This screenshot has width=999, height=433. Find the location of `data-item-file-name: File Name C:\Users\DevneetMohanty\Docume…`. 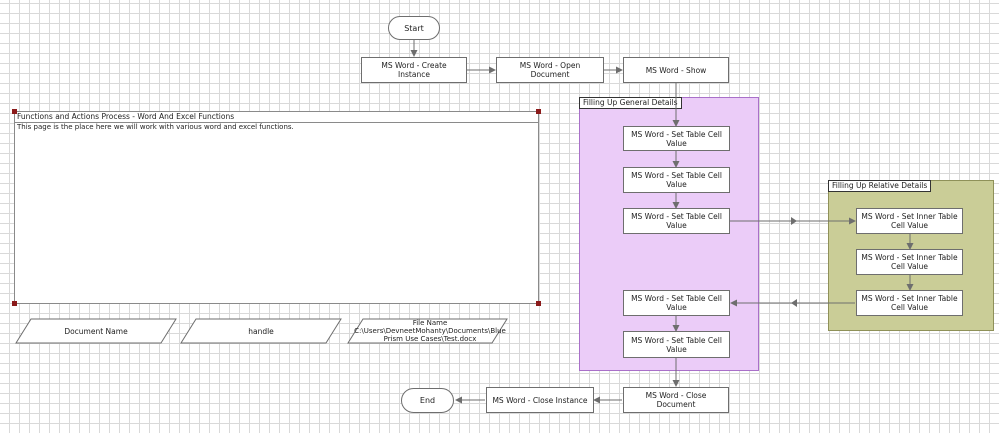

data-item-file-name: File Name C:\Users\DevneetMohanty\Docume… is located at coordinates (430, 331).